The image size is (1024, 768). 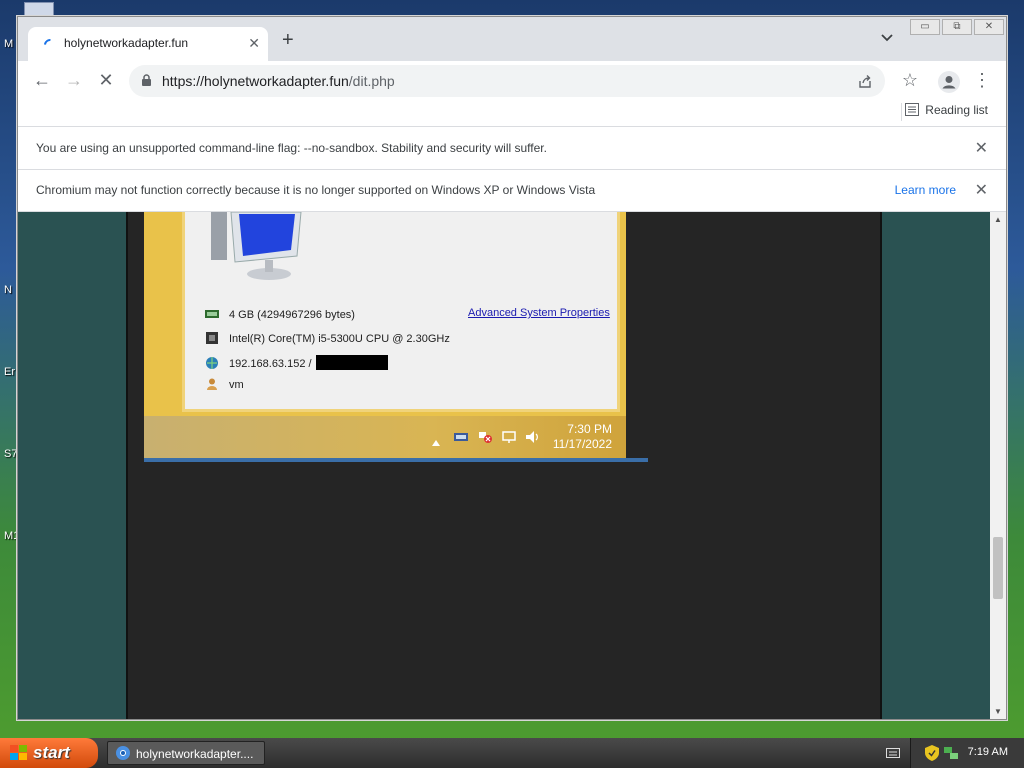 What do you see at coordinates (925, 190) in the screenshot?
I see `learn-more-link: Learn more` at bounding box center [925, 190].